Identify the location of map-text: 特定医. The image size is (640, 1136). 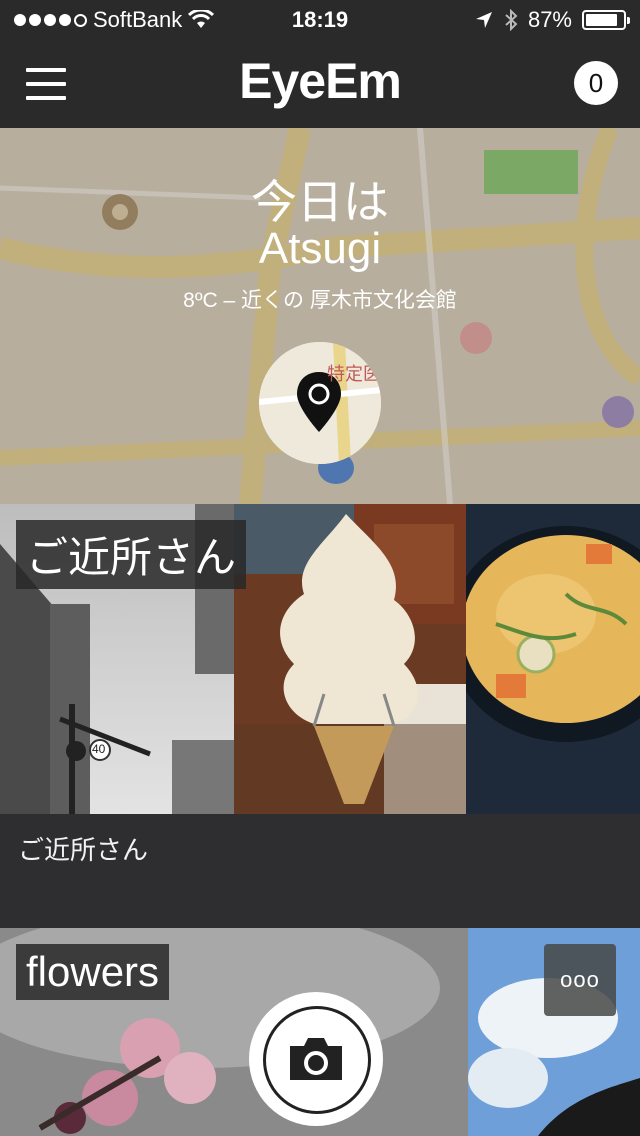
(354, 374).